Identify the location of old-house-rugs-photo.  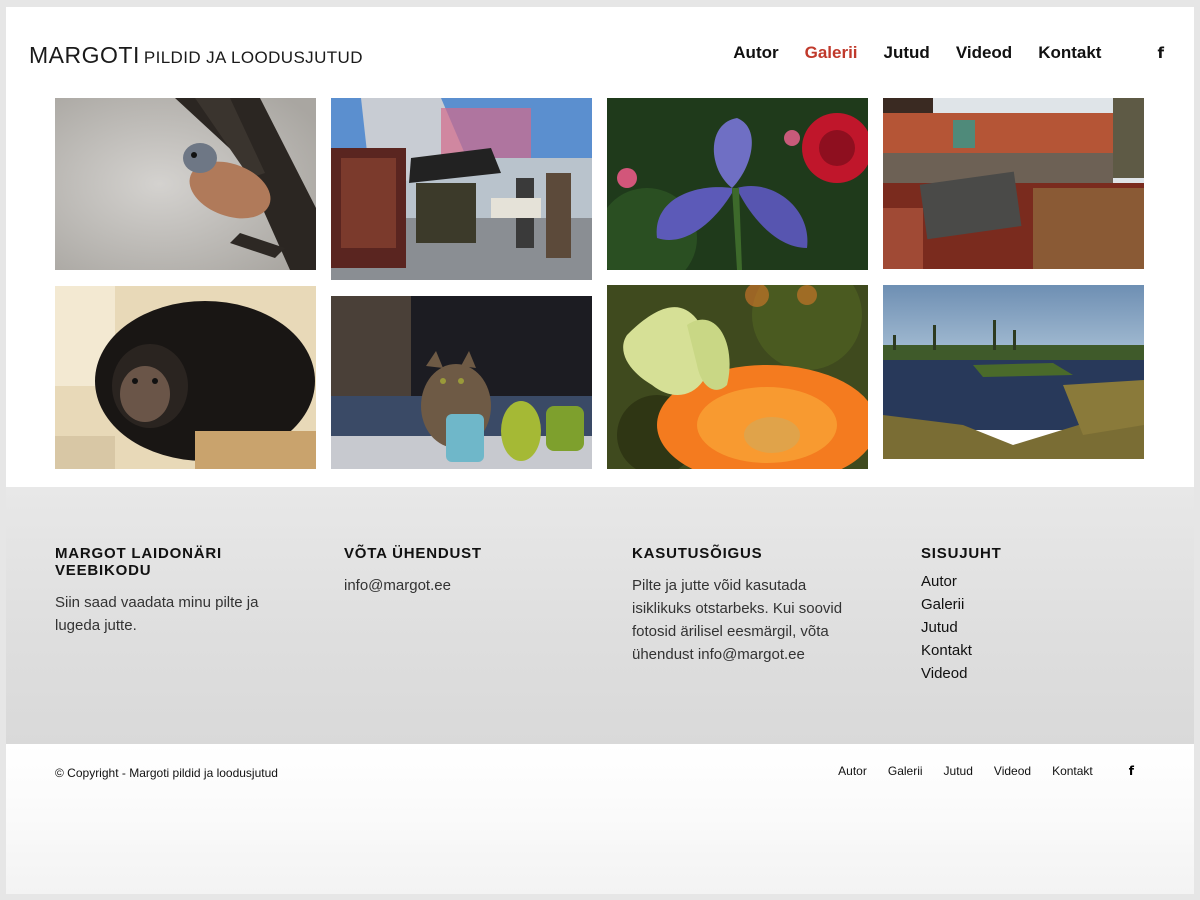
(1013, 183).